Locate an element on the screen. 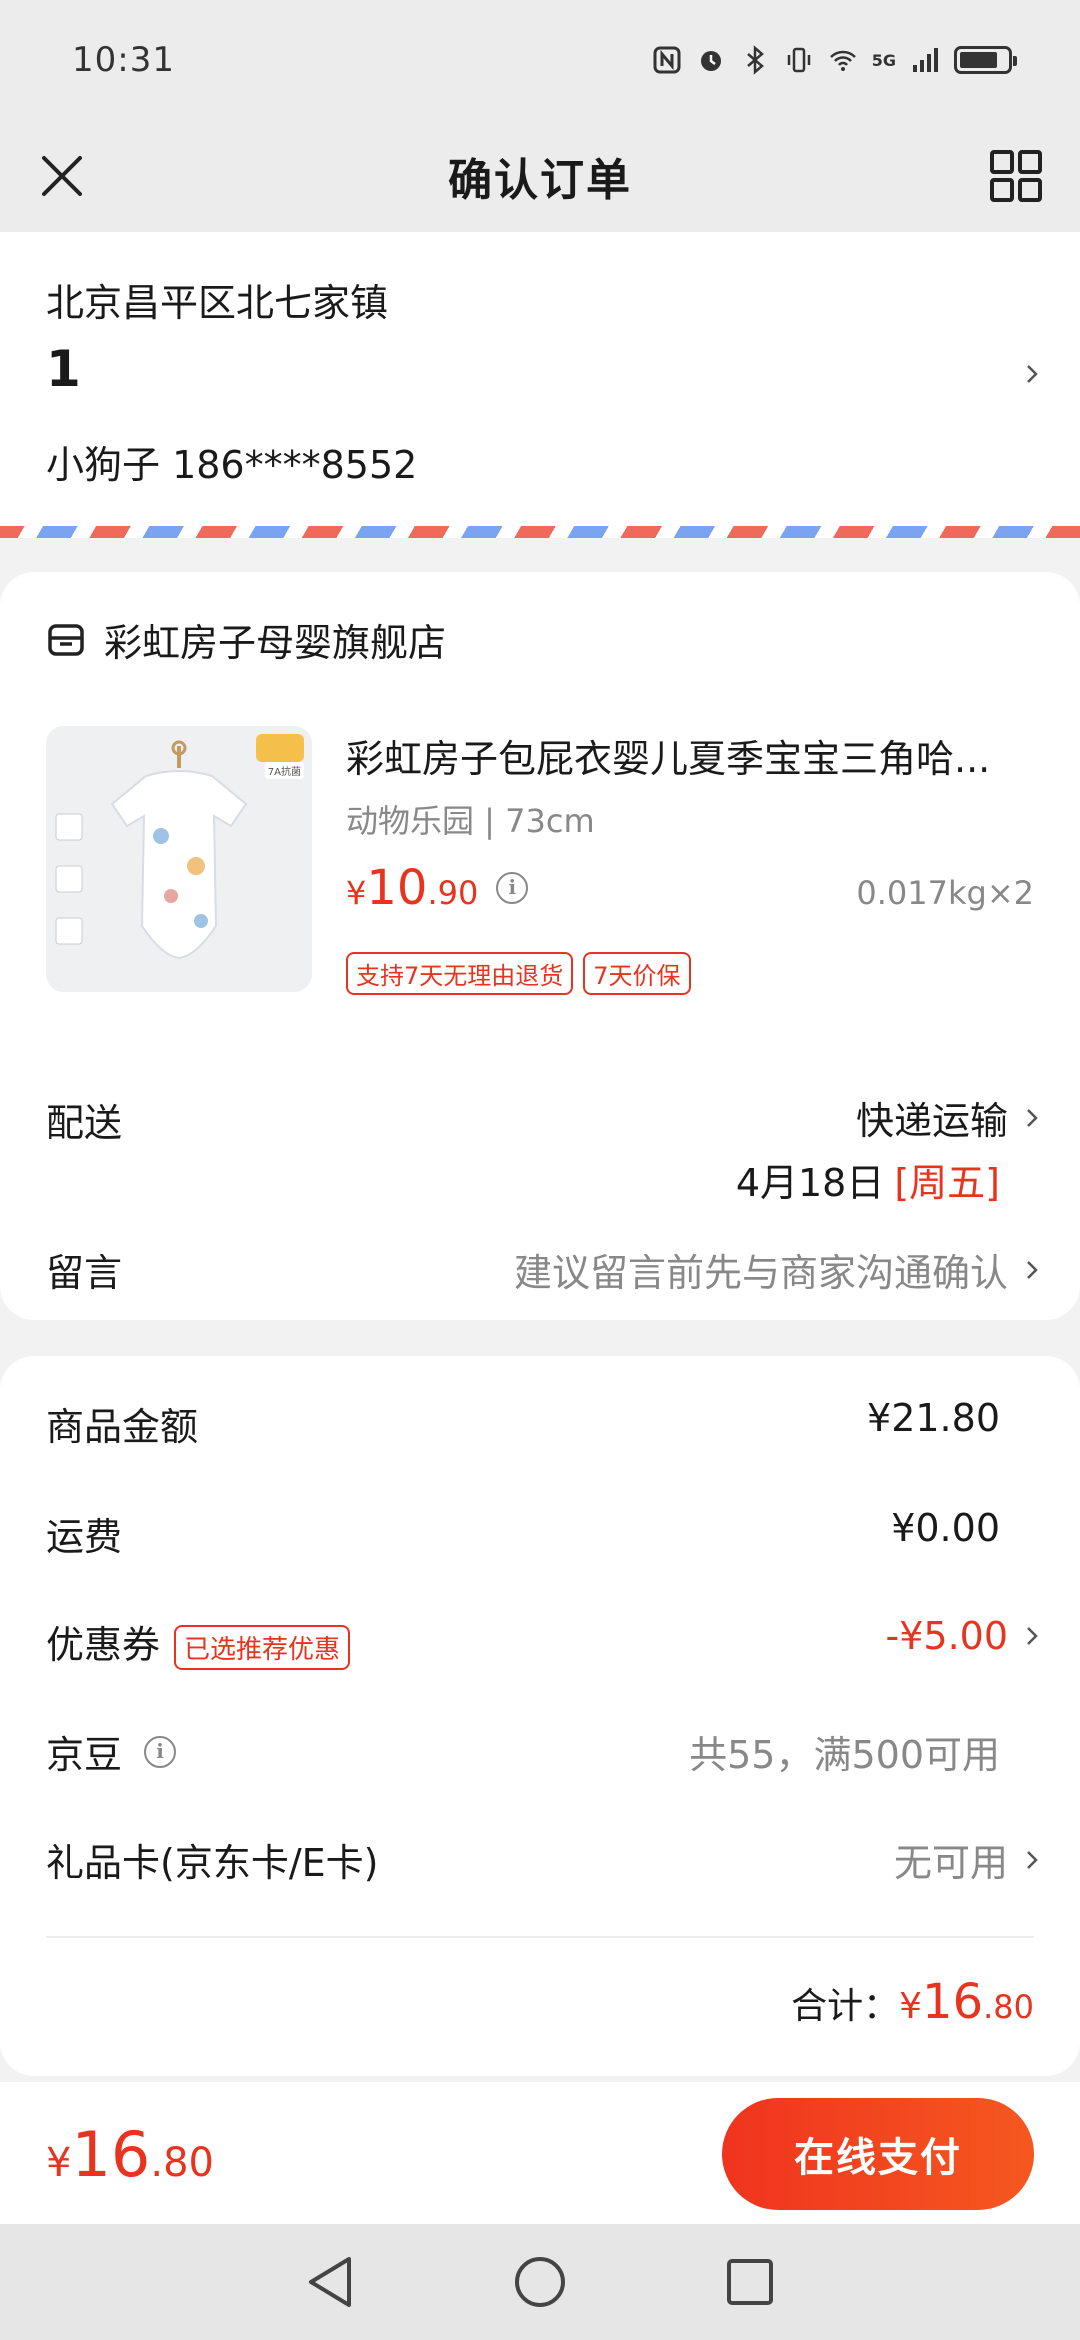  product-weight: 0.017kg×2 is located at coordinates (945, 893).